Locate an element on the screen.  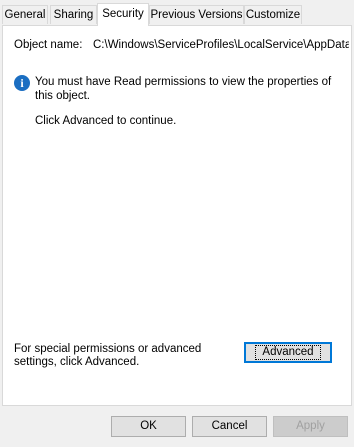
tab-sharing: Sharing is located at coordinates (73, 14).